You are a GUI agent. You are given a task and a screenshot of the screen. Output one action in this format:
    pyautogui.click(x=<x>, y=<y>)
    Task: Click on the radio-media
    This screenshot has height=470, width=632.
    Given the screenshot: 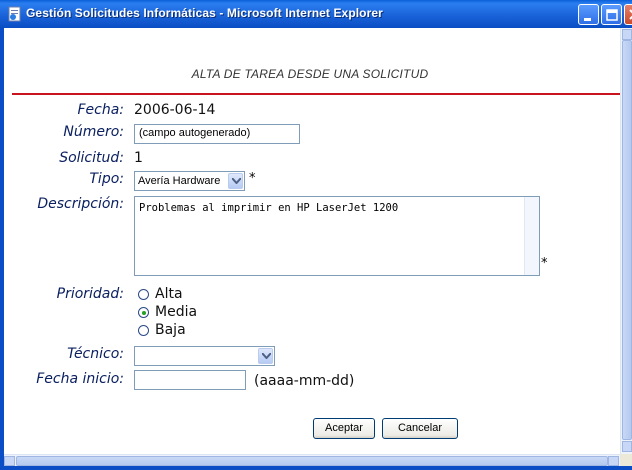 What is the action you would take?
    pyautogui.click(x=143, y=312)
    